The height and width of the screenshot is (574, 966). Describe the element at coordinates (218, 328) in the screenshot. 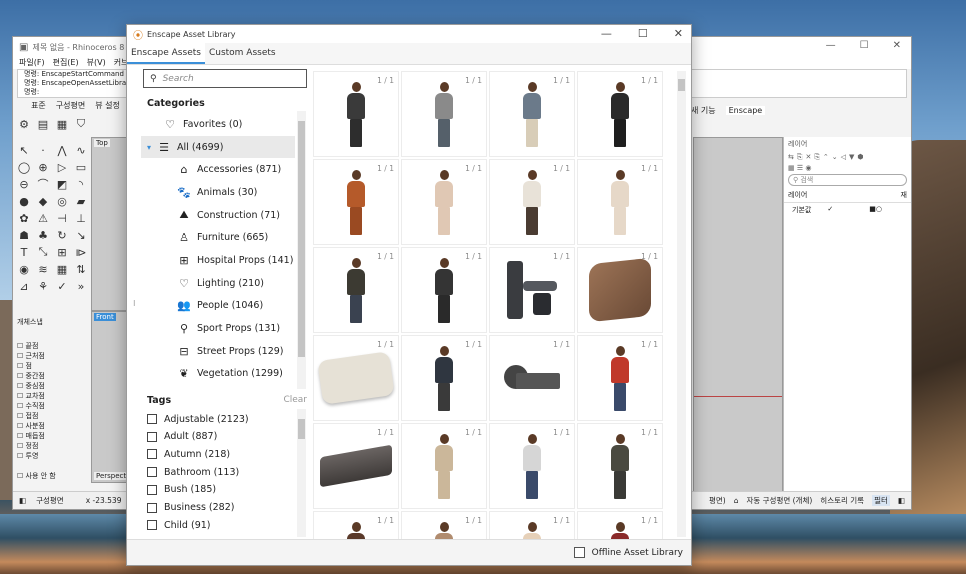

I see `category-item: ⚲ Sport Props (131)` at that location.